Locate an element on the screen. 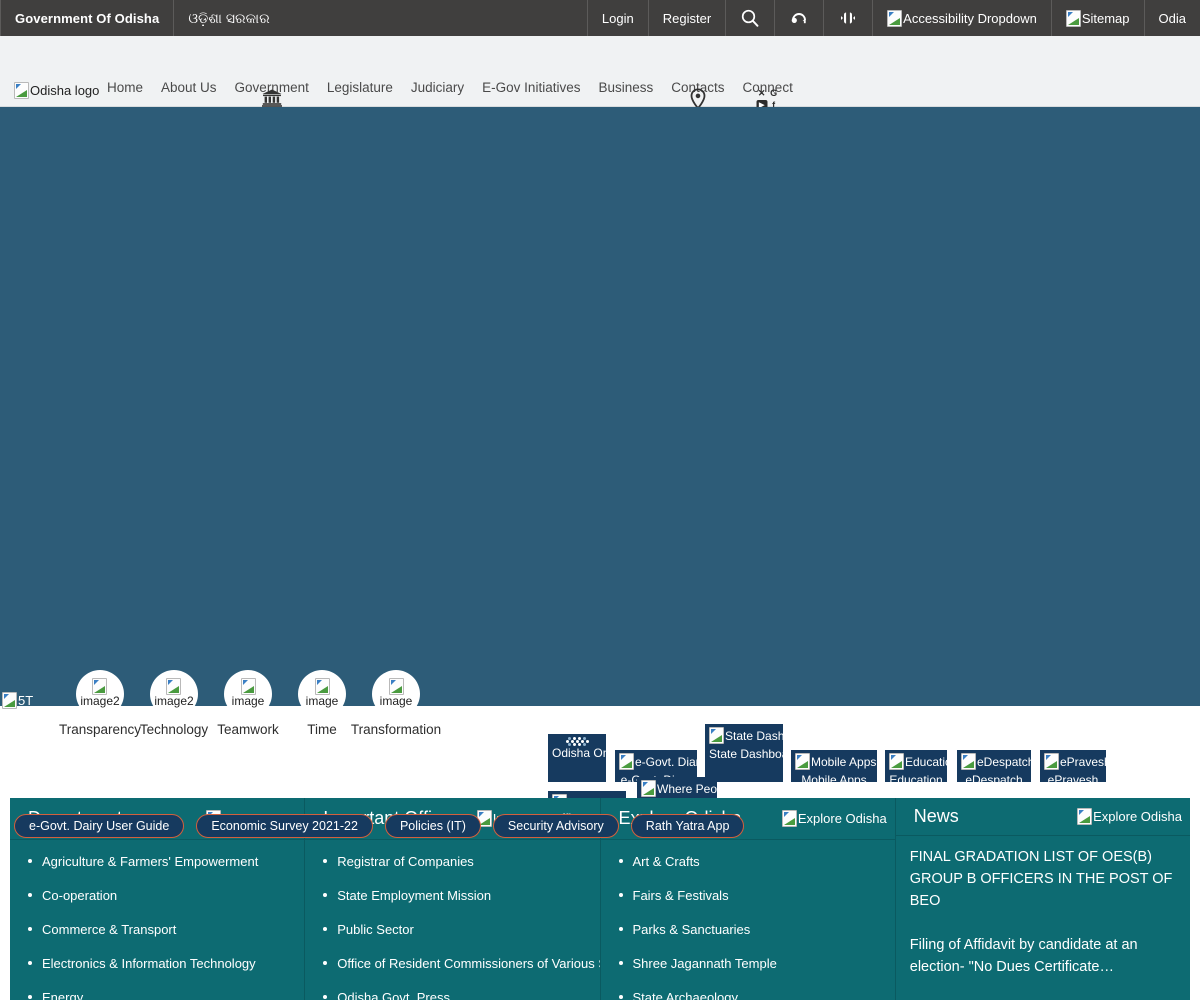 The height and width of the screenshot is (1000, 1200). accessibility-help-button is located at coordinates (798, 18).